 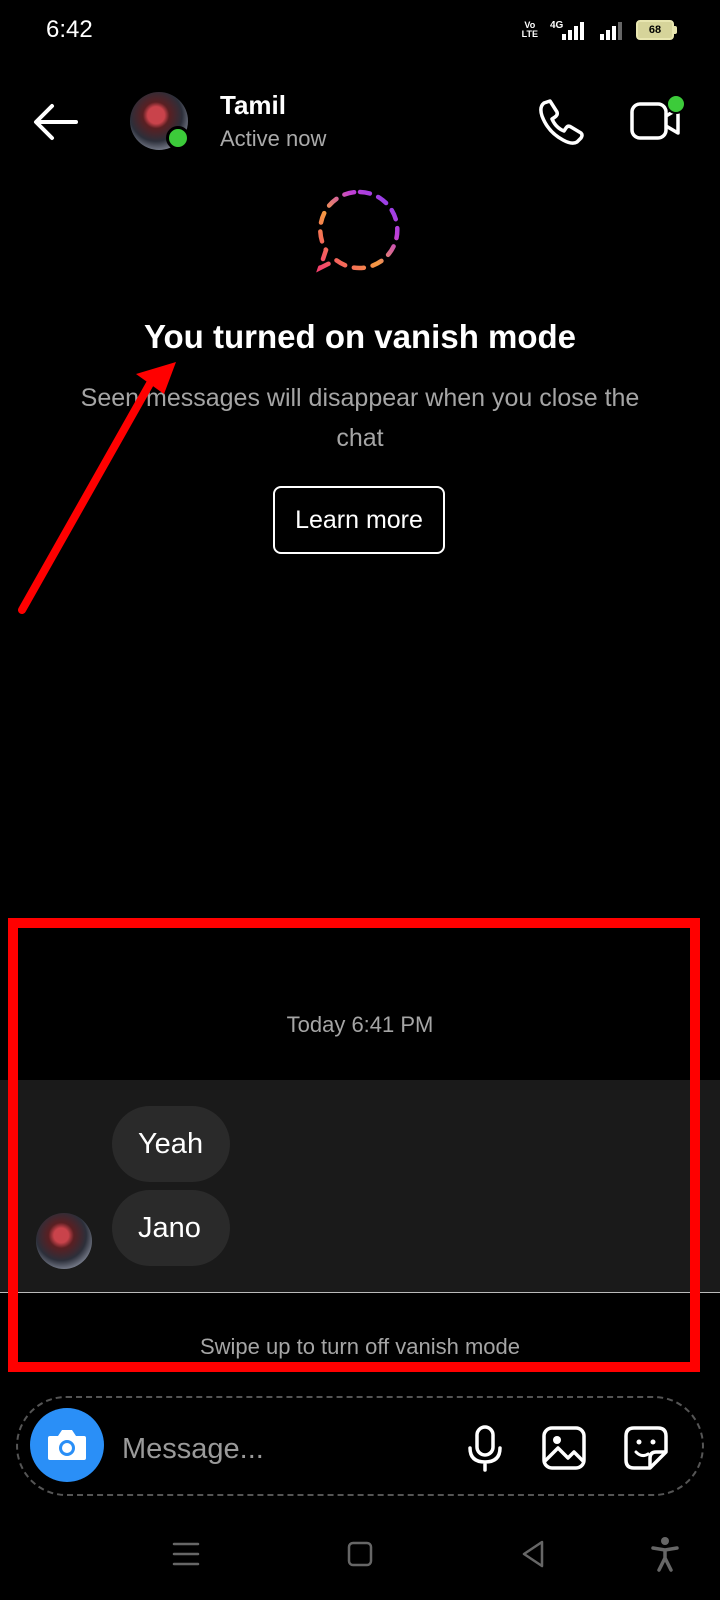 I want to click on phone-icon, so click(x=561, y=121).